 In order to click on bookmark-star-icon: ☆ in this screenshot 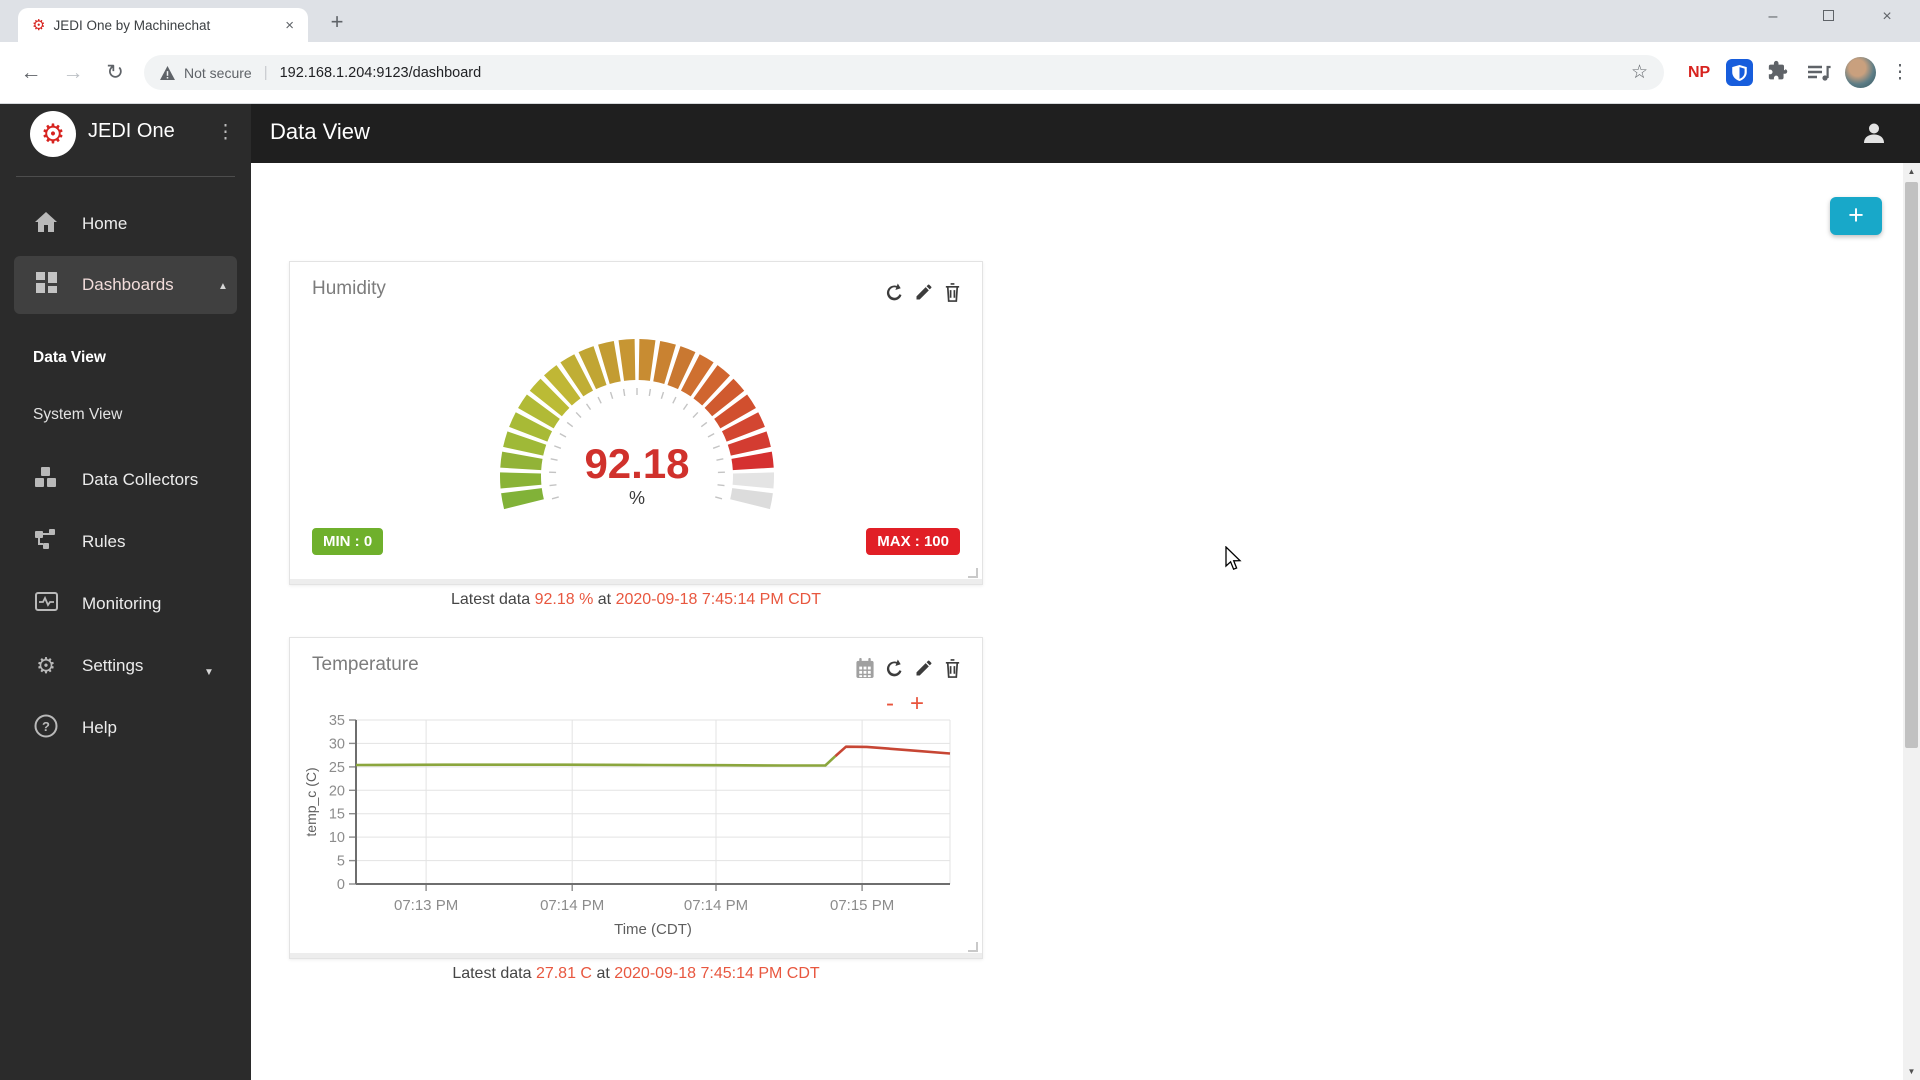, I will do `click(1639, 72)`.